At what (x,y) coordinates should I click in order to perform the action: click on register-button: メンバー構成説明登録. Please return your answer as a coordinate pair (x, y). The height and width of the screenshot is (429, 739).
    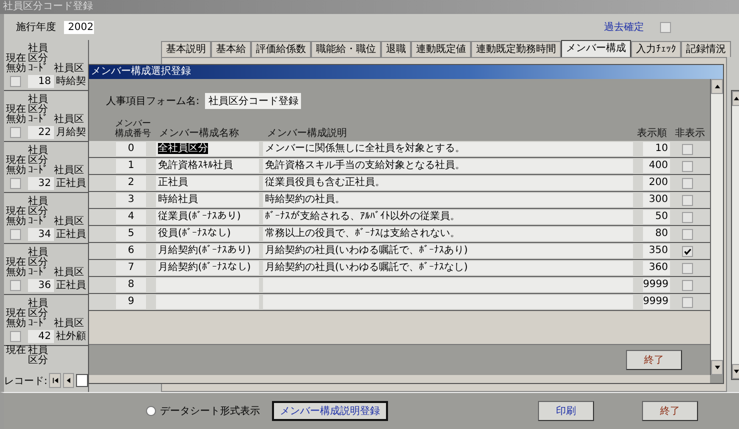
    Looking at the image, I should click on (330, 411).